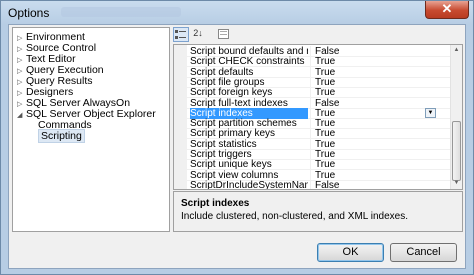  I want to click on expander-icon: ◢, so click(21, 116).